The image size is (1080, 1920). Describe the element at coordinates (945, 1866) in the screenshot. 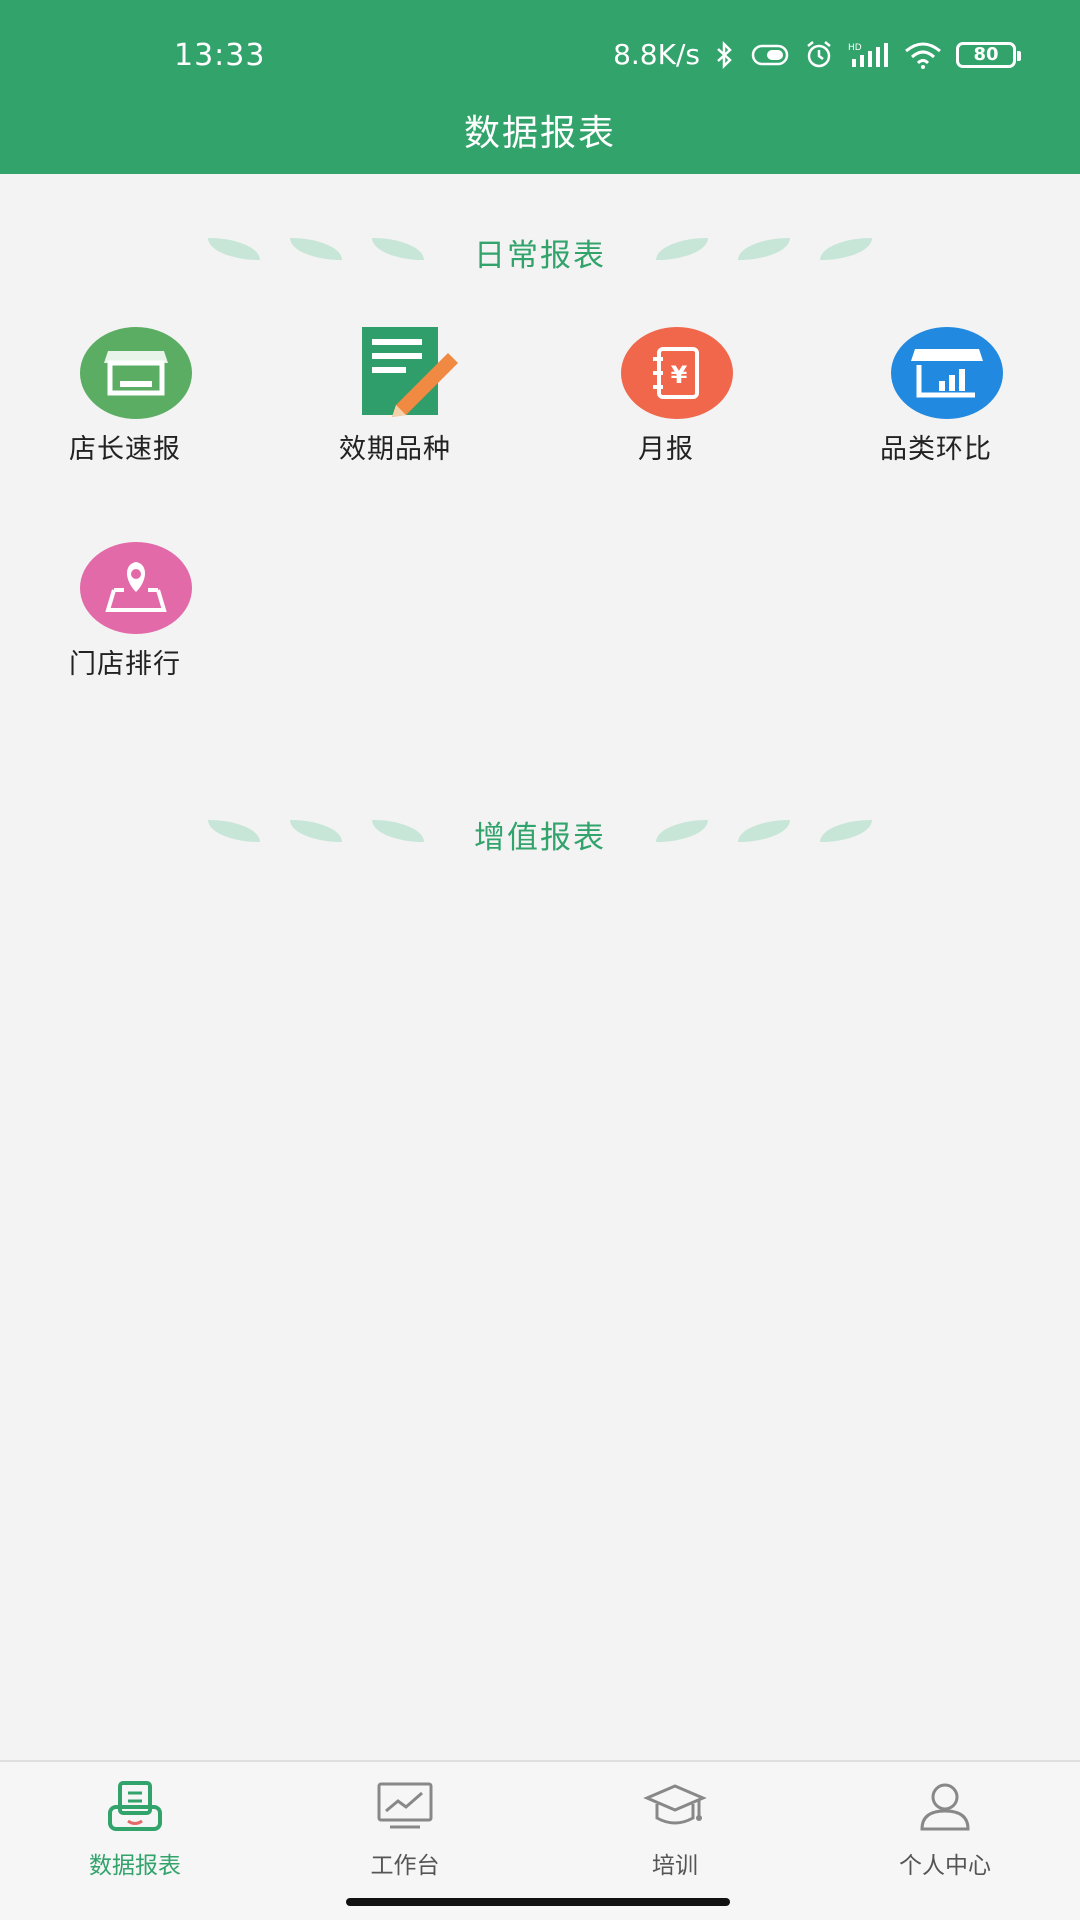

I see `nav-label: 个人中心` at that location.